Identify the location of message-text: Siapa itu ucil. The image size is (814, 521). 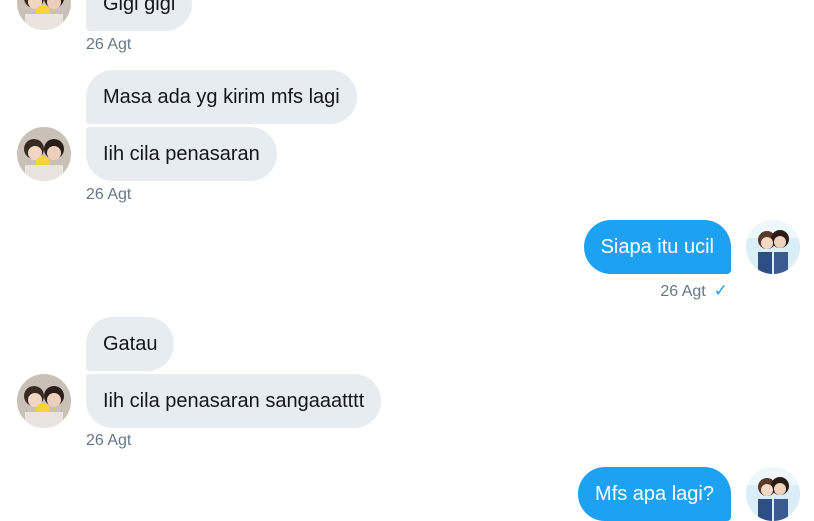
(657, 247).